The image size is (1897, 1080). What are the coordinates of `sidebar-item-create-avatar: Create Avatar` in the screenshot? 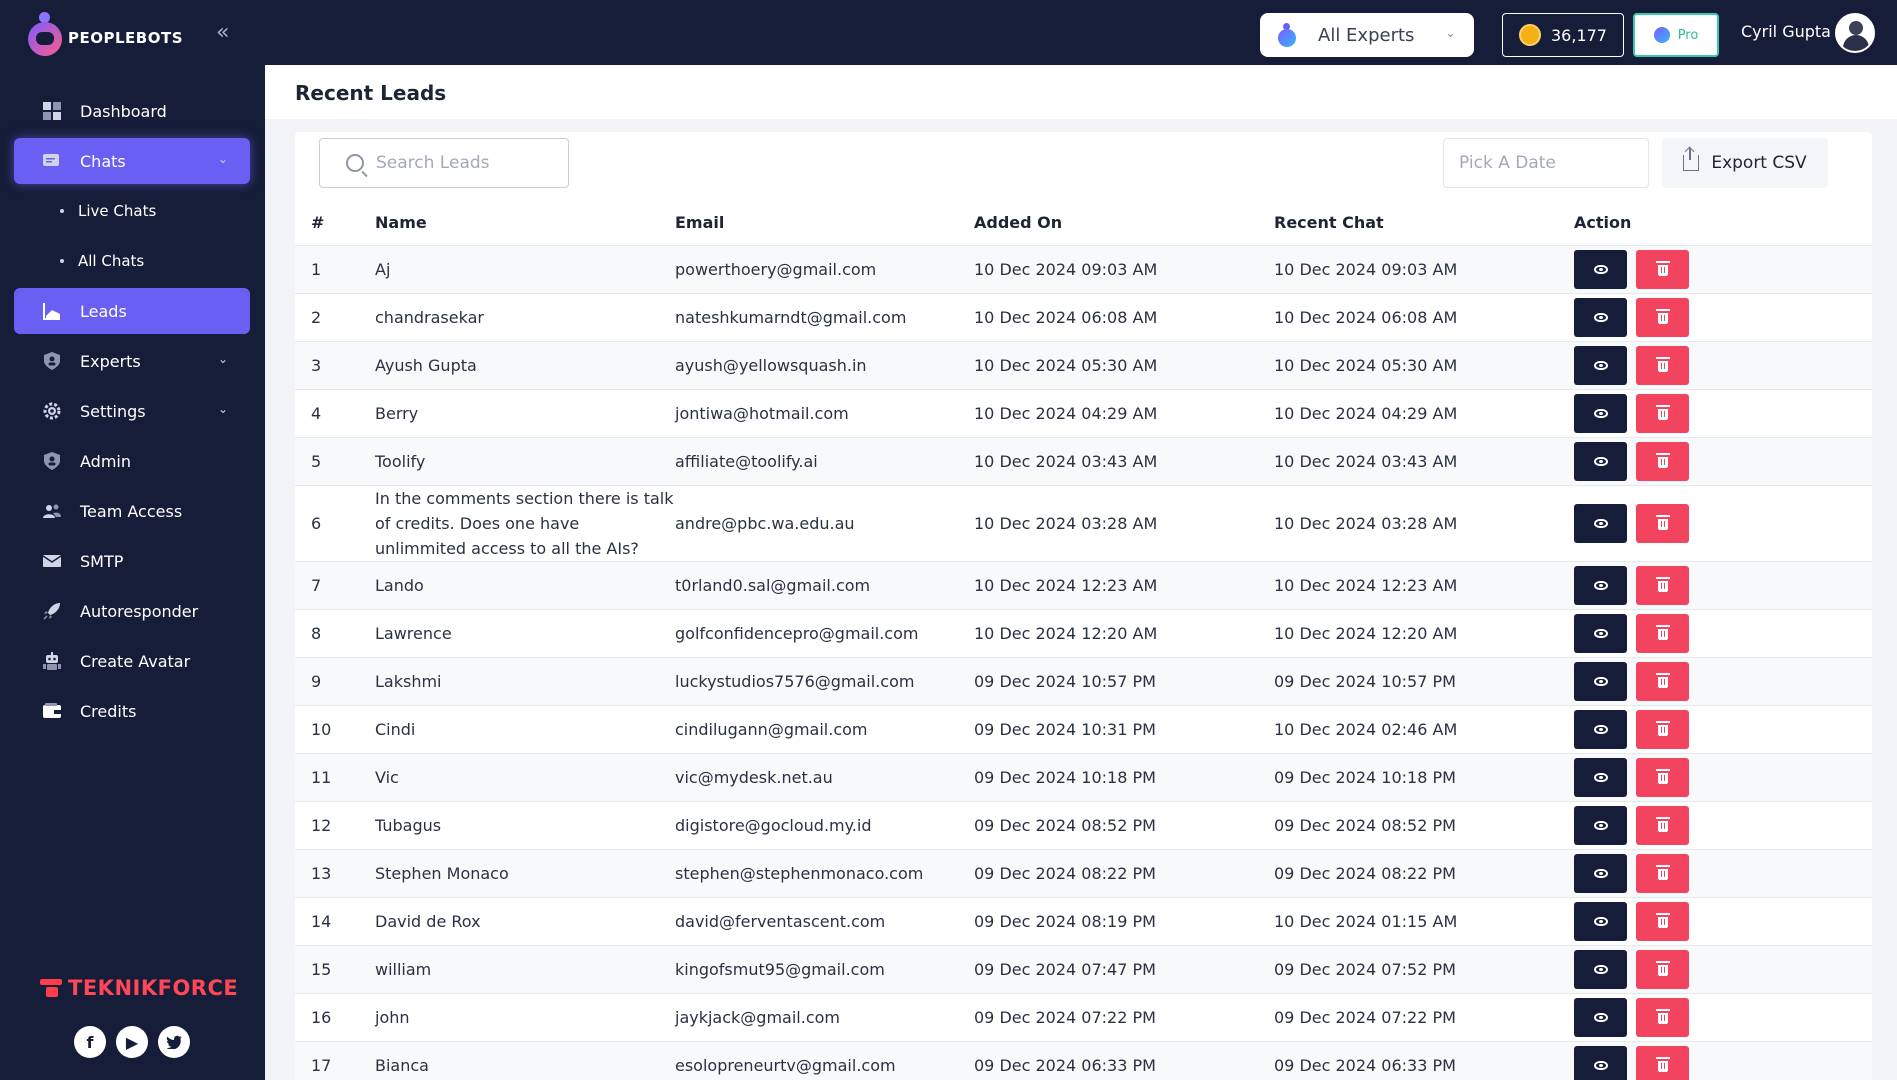 It's located at (132, 661).